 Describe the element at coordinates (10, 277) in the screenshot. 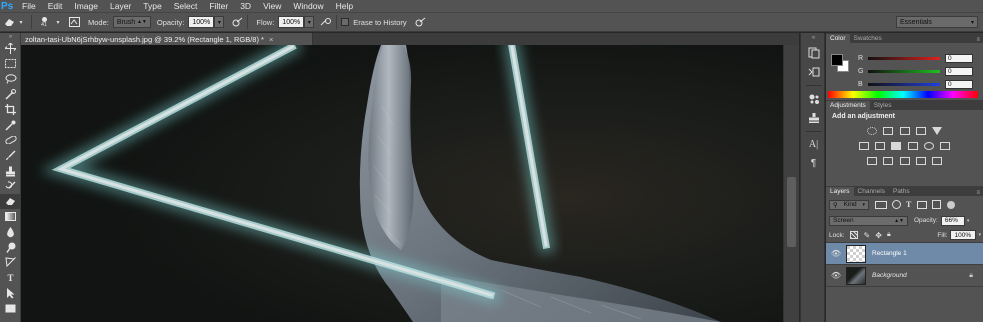

I see `type-tool-icon: T` at that location.